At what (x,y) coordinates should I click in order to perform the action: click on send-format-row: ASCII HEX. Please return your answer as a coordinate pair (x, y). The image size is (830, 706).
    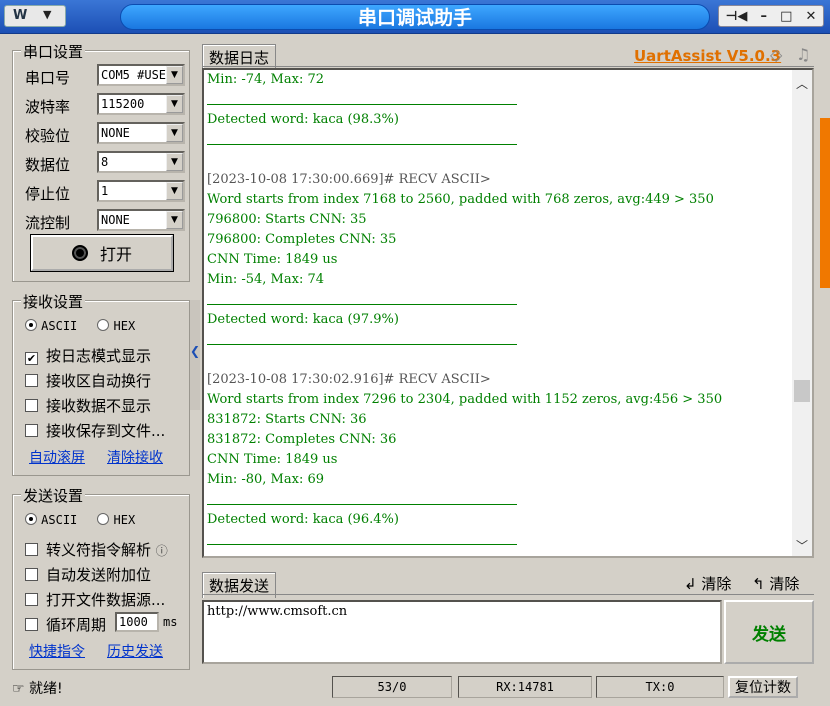
    Looking at the image, I should click on (80, 520).